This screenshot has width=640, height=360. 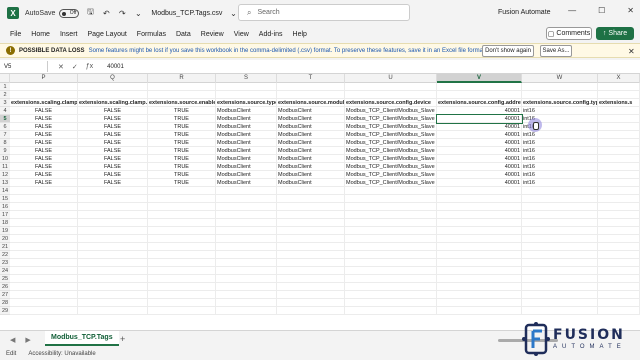 What do you see at coordinates (5, 247) in the screenshot?
I see `row-header-21: 21` at bounding box center [5, 247].